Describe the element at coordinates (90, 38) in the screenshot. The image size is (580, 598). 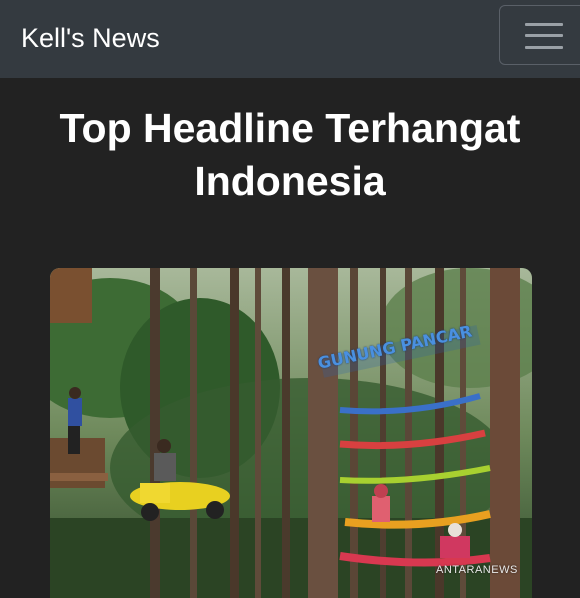
I see `navbar-brand: Kell's News` at that location.